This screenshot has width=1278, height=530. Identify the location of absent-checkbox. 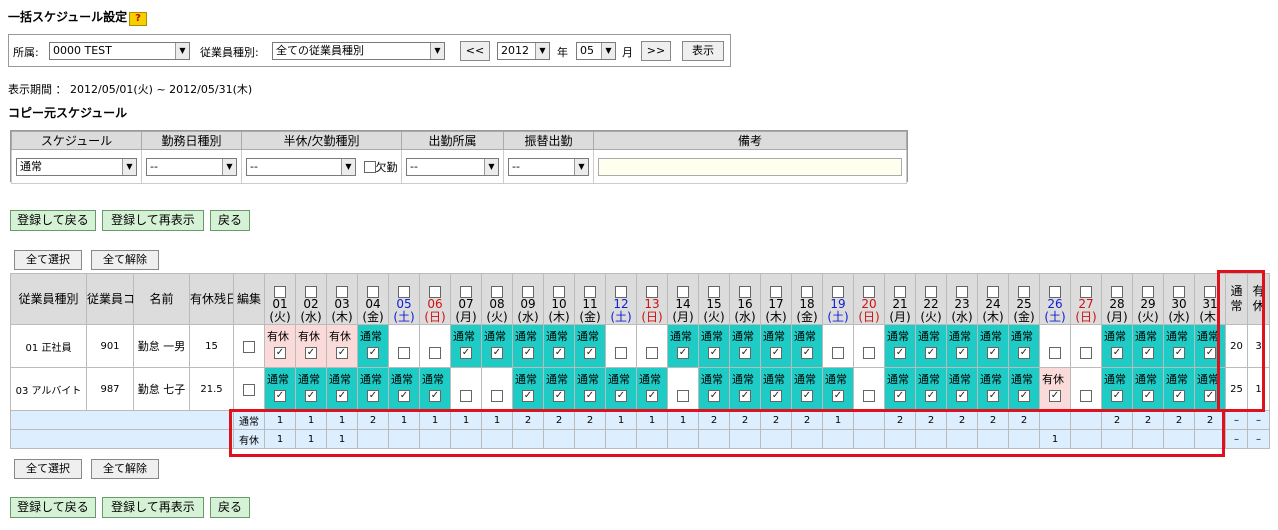
(369, 166).